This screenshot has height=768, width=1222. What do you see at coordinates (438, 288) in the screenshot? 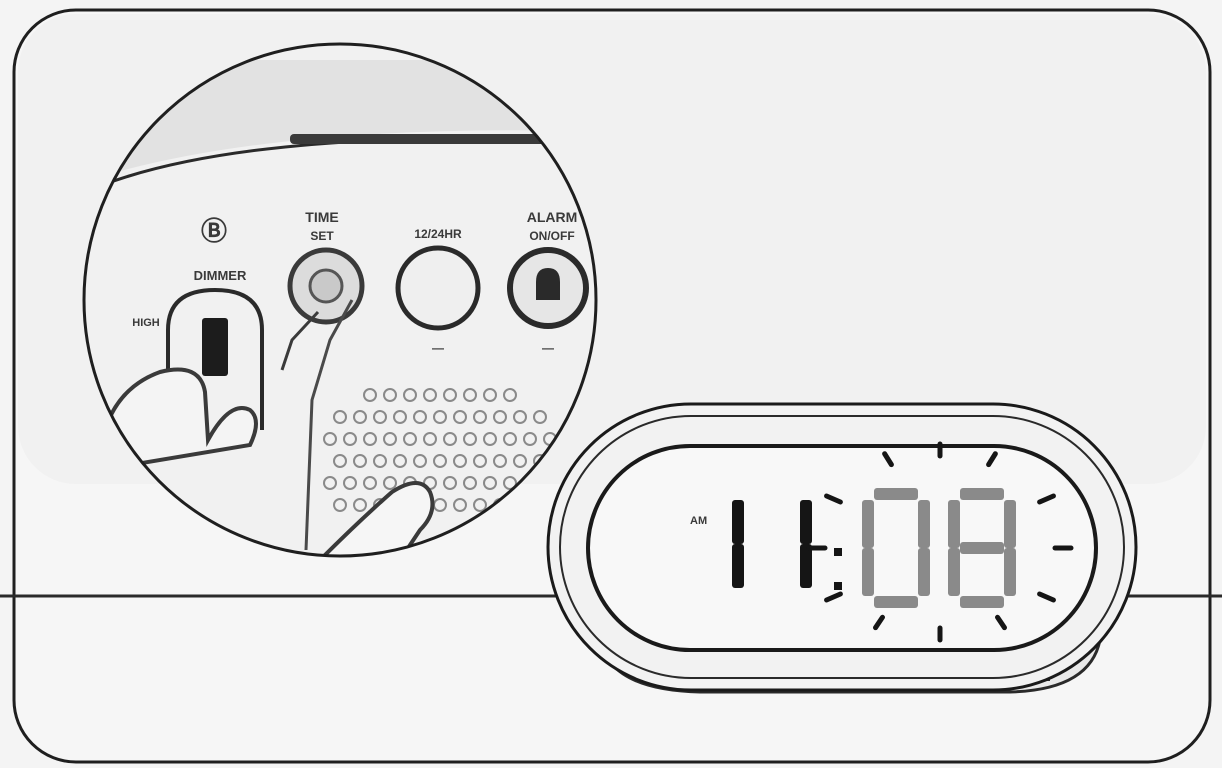
I see `hour-format-button` at bounding box center [438, 288].